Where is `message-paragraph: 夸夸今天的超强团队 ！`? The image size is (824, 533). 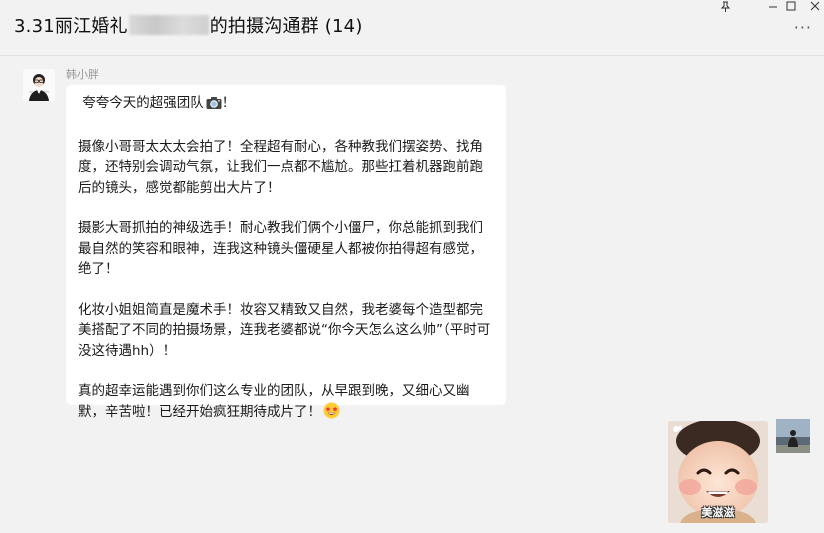
message-paragraph: 夸夸今天的超强团队 ！ is located at coordinates (287, 105).